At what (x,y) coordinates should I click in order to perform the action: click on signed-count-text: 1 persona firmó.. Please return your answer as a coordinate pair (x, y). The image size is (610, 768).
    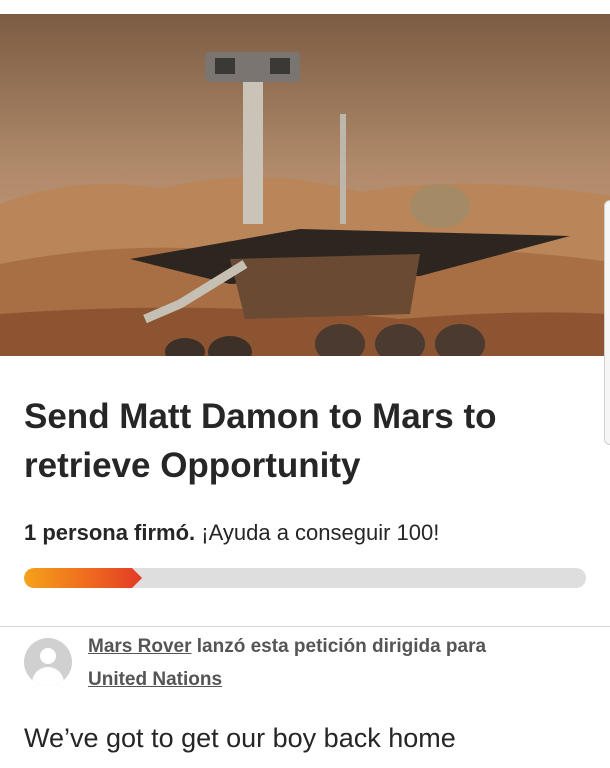
    Looking at the image, I should click on (110, 532).